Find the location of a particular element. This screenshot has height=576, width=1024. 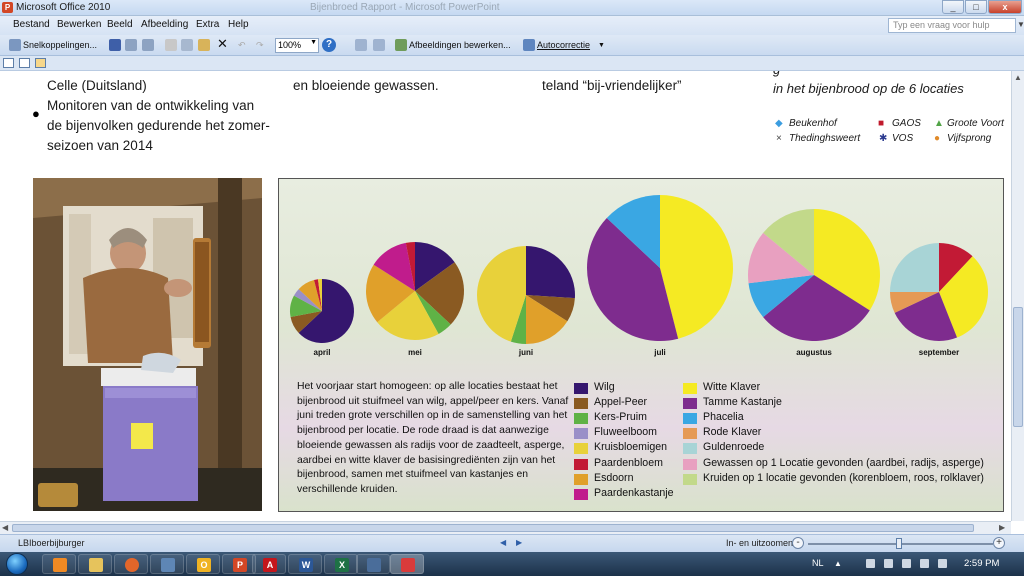

zoom-label: In- en uitzoomen: is located at coordinates (761, 543).